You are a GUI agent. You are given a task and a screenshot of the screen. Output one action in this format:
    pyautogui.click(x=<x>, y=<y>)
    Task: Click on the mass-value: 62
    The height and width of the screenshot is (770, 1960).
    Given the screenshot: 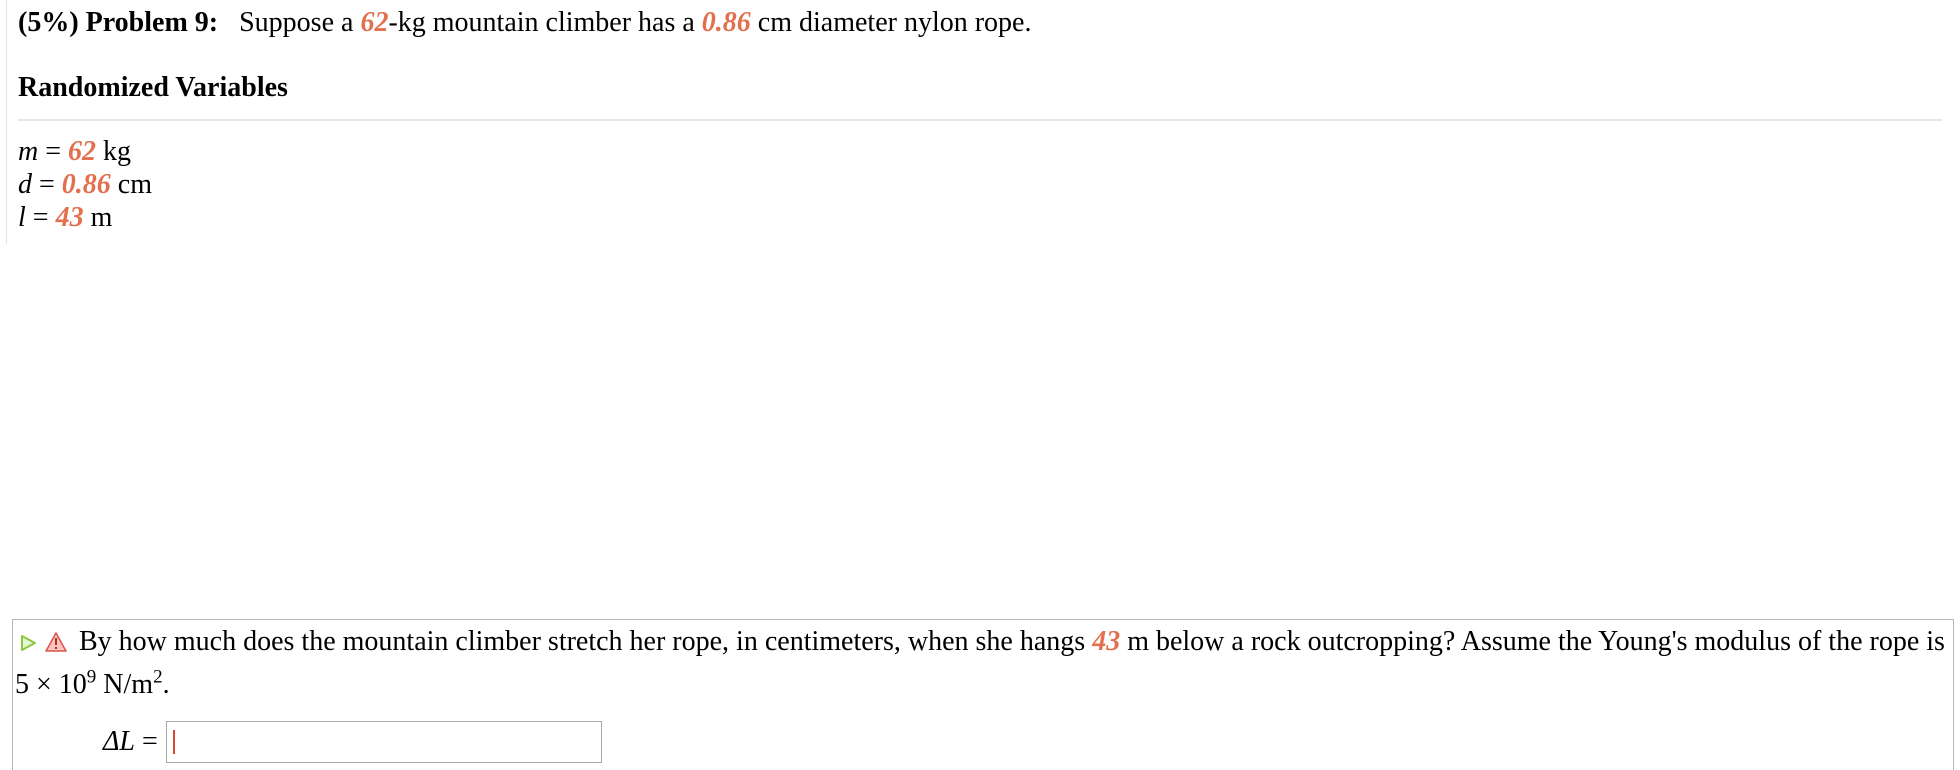 What is the action you would take?
    pyautogui.click(x=374, y=22)
    